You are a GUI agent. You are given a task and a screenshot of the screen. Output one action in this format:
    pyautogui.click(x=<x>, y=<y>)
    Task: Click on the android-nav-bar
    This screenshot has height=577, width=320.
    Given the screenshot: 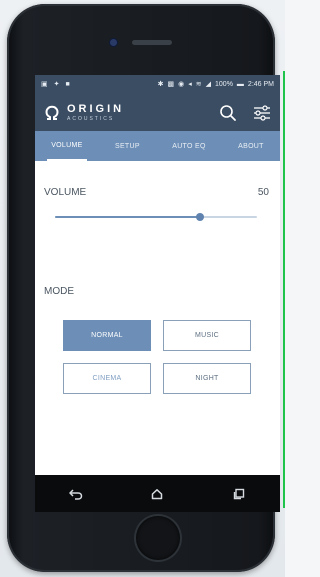 What is the action you would take?
    pyautogui.click(x=157, y=493)
    